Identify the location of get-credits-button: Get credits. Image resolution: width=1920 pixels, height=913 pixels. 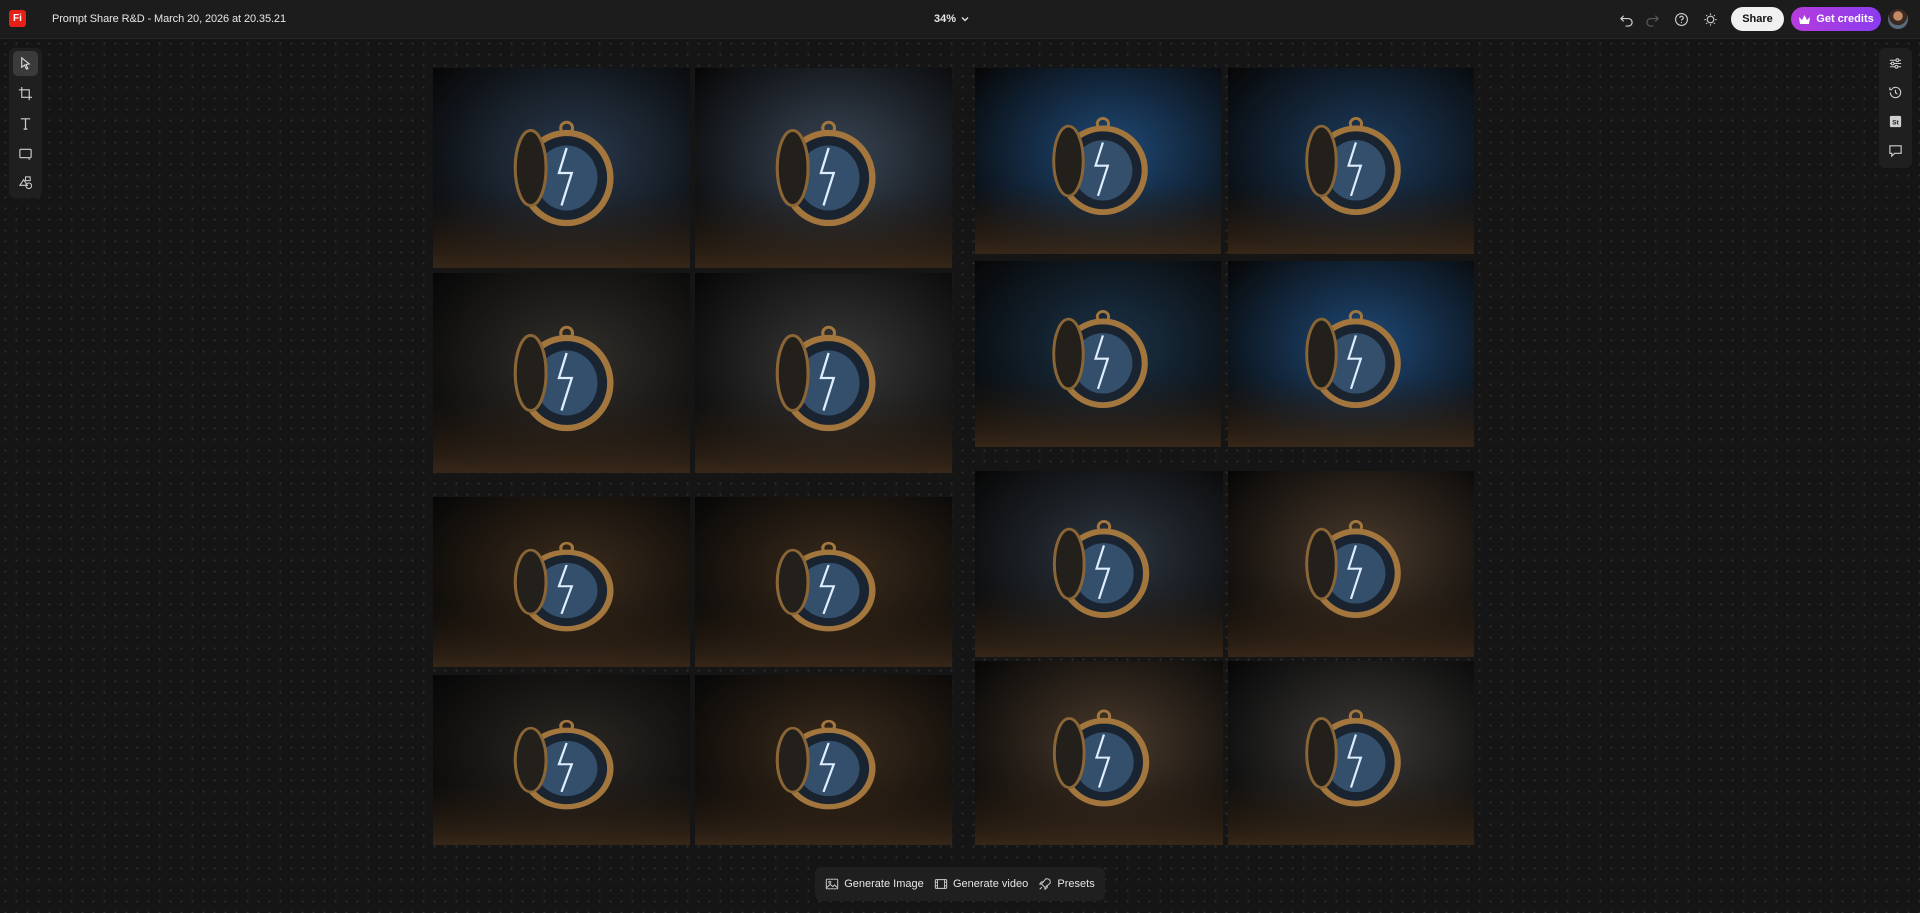
(1836, 19).